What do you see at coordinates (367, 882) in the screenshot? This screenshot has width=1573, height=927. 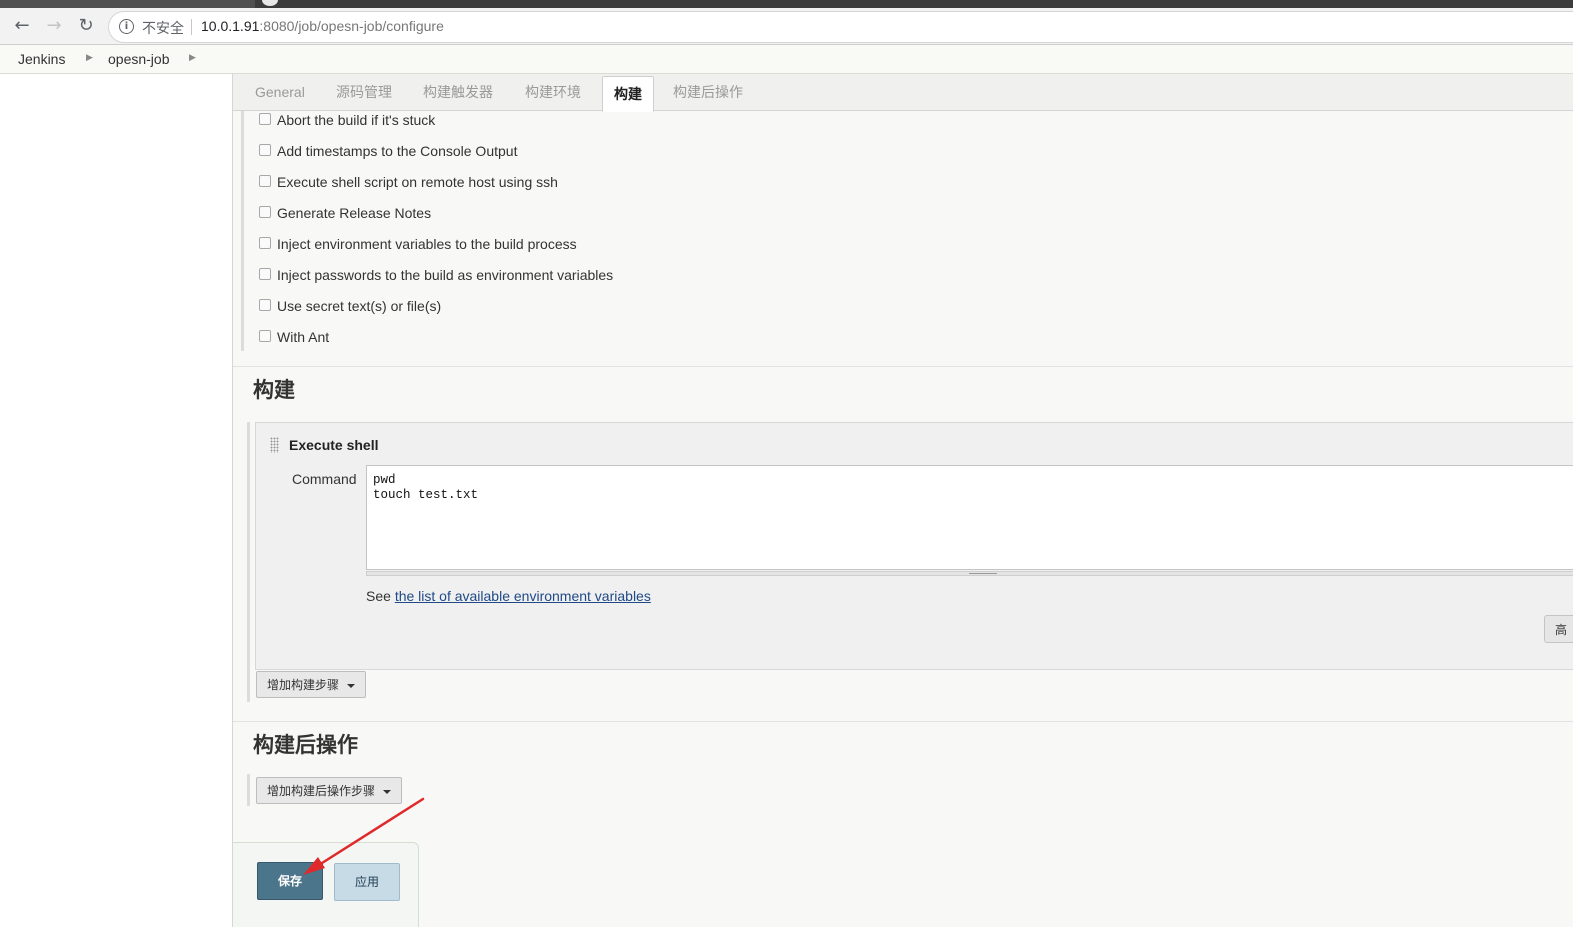 I see `apply-button: 应用` at bounding box center [367, 882].